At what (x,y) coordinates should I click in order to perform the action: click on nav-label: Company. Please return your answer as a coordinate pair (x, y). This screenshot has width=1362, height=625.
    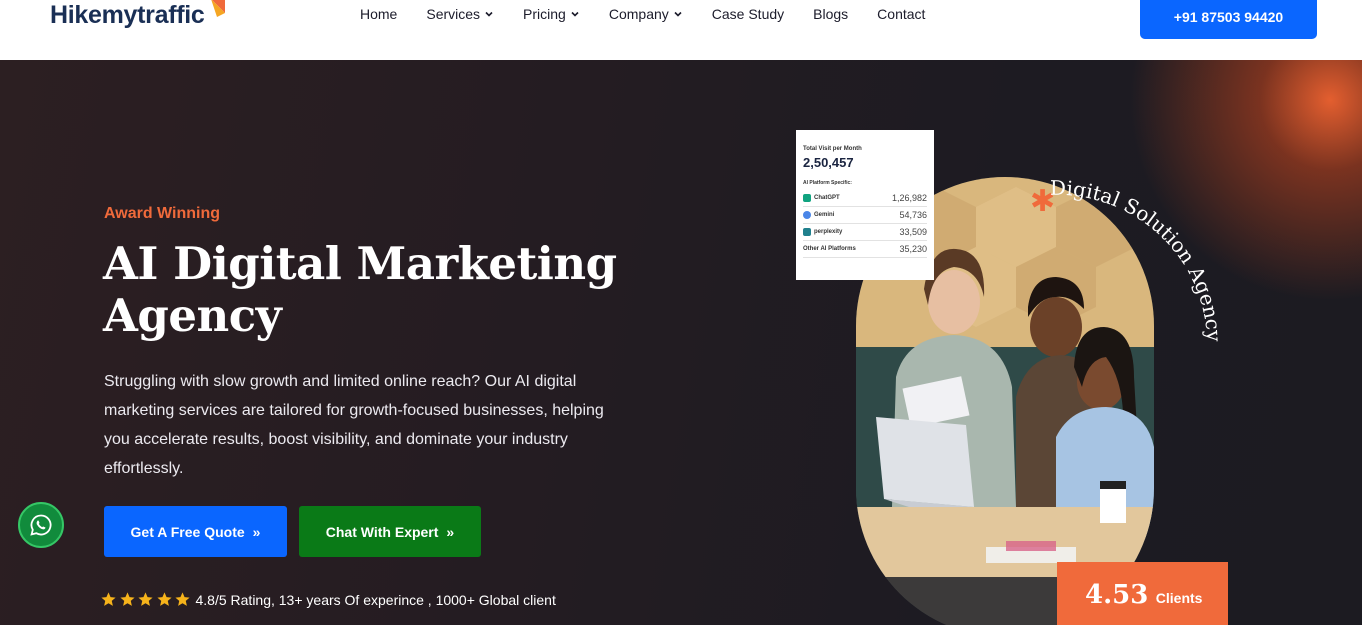
    Looking at the image, I should click on (638, 14).